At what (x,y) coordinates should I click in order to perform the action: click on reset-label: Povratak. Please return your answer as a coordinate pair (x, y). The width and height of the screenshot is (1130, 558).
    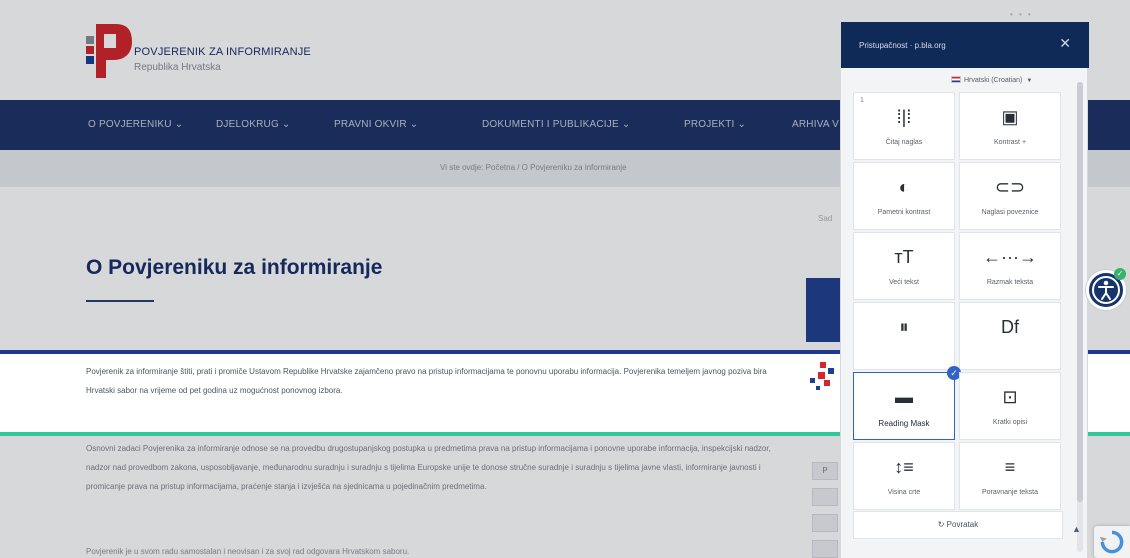
    Looking at the image, I should click on (962, 524).